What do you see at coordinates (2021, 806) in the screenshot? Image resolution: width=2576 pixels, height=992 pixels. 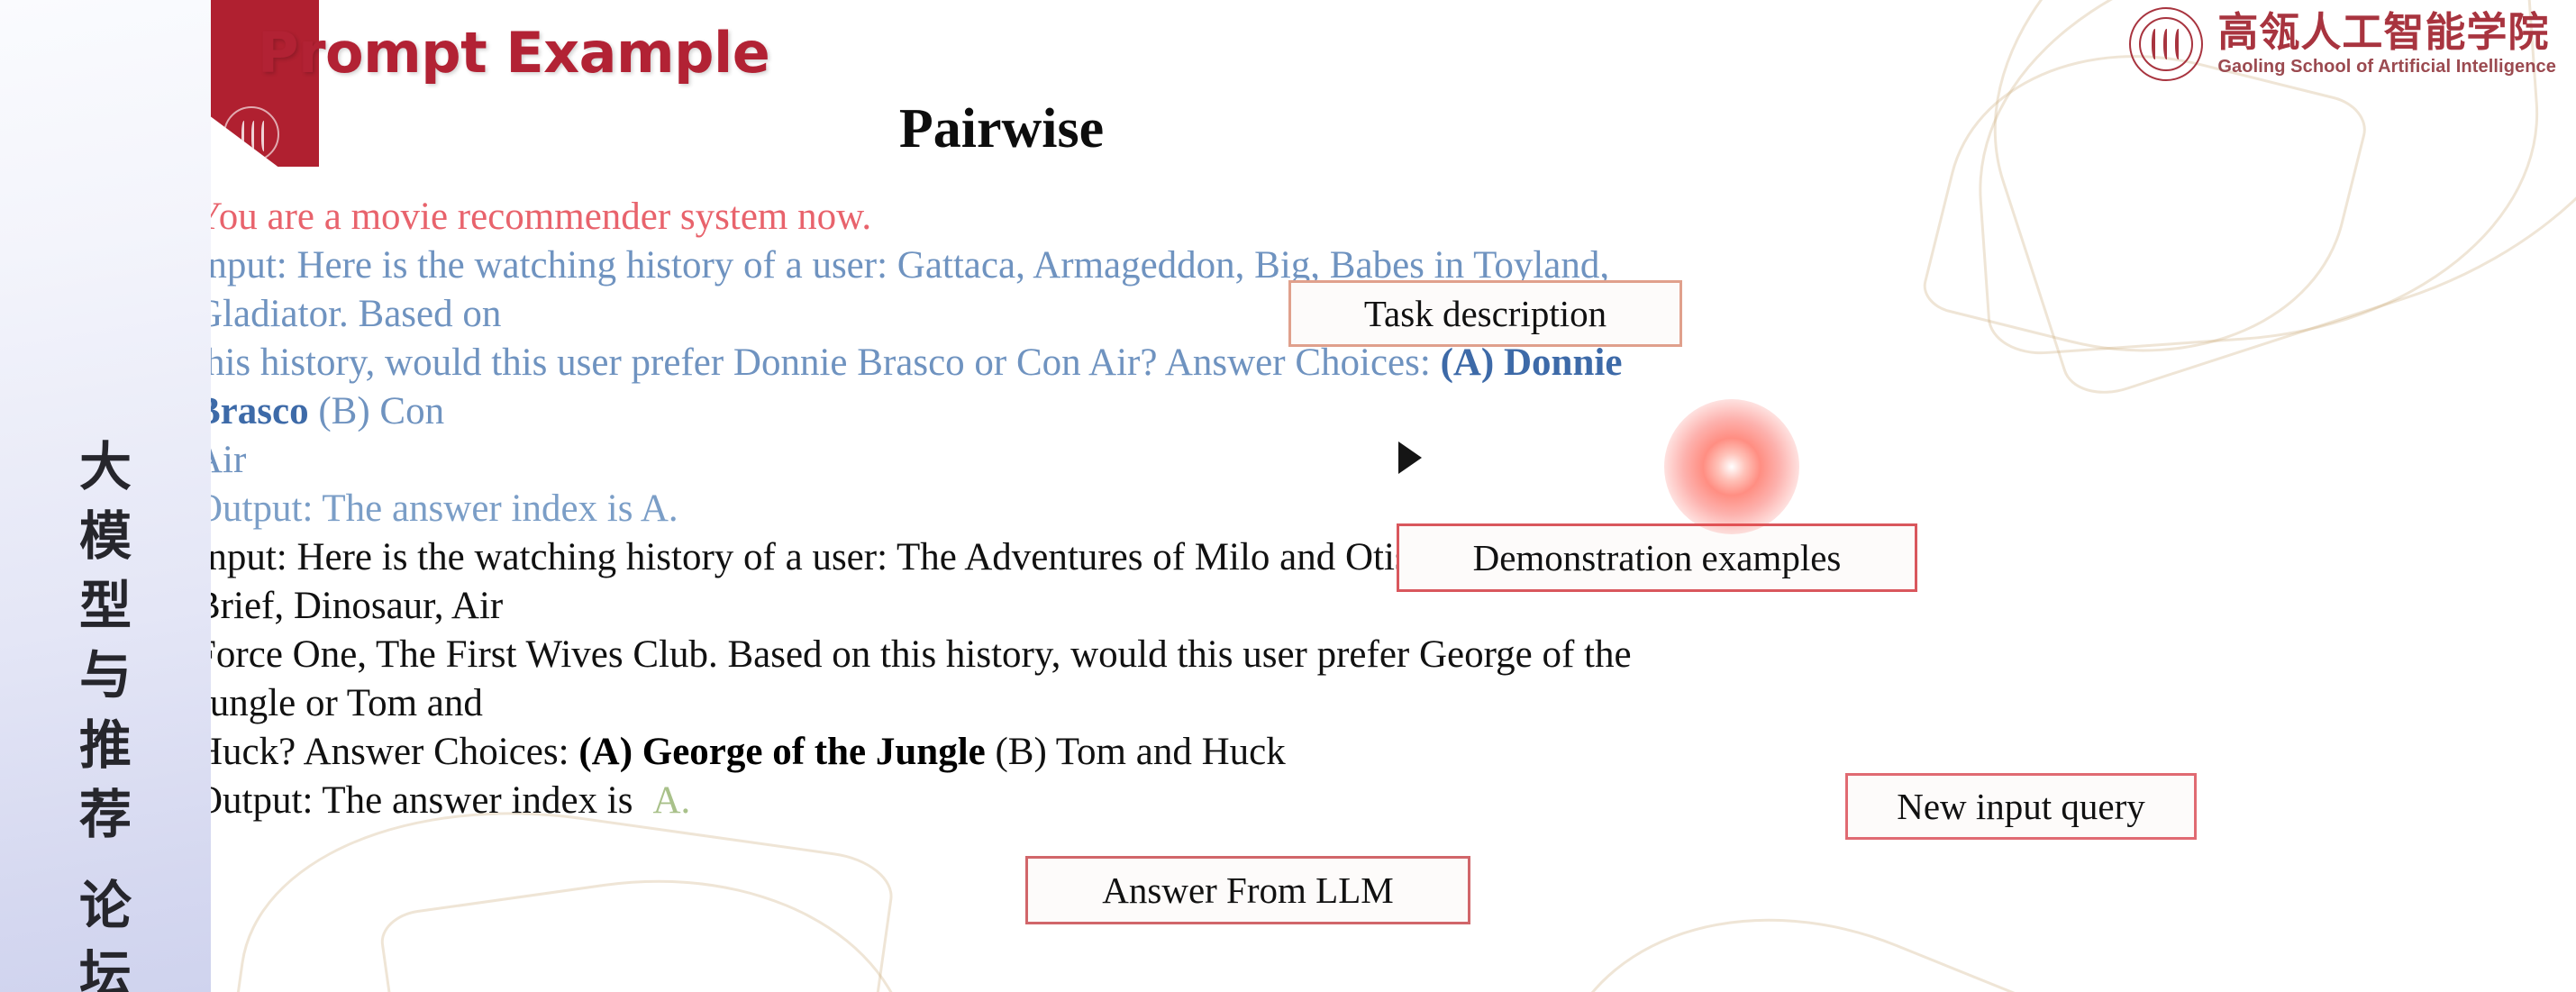 I see `callout-new-input-query: New input query` at bounding box center [2021, 806].